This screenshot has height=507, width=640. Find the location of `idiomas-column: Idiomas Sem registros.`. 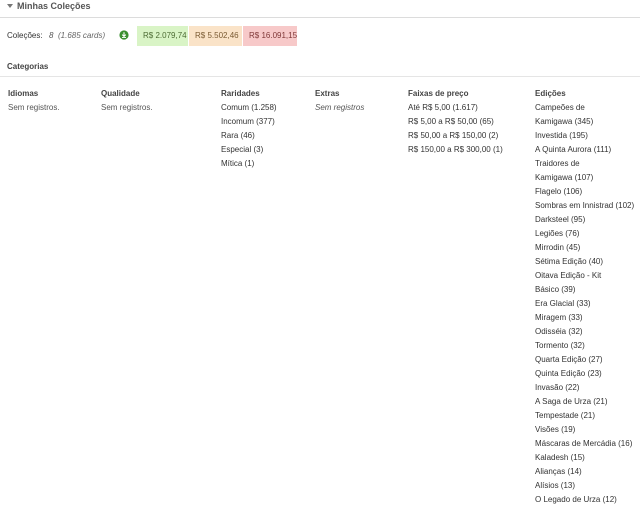

idiomas-column: Idiomas Sem registros. is located at coordinates (34, 101).